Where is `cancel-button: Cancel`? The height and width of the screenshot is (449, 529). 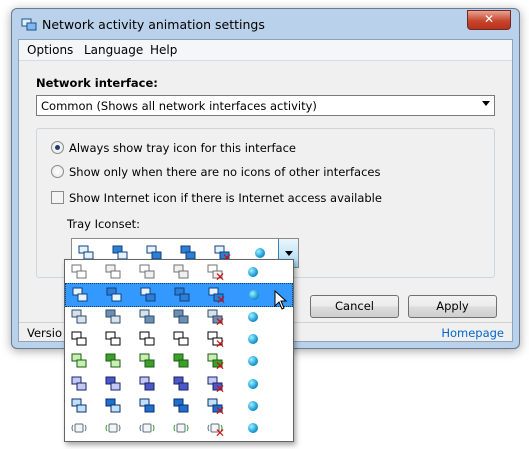 cancel-button: Cancel is located at coordinates (354, 306).